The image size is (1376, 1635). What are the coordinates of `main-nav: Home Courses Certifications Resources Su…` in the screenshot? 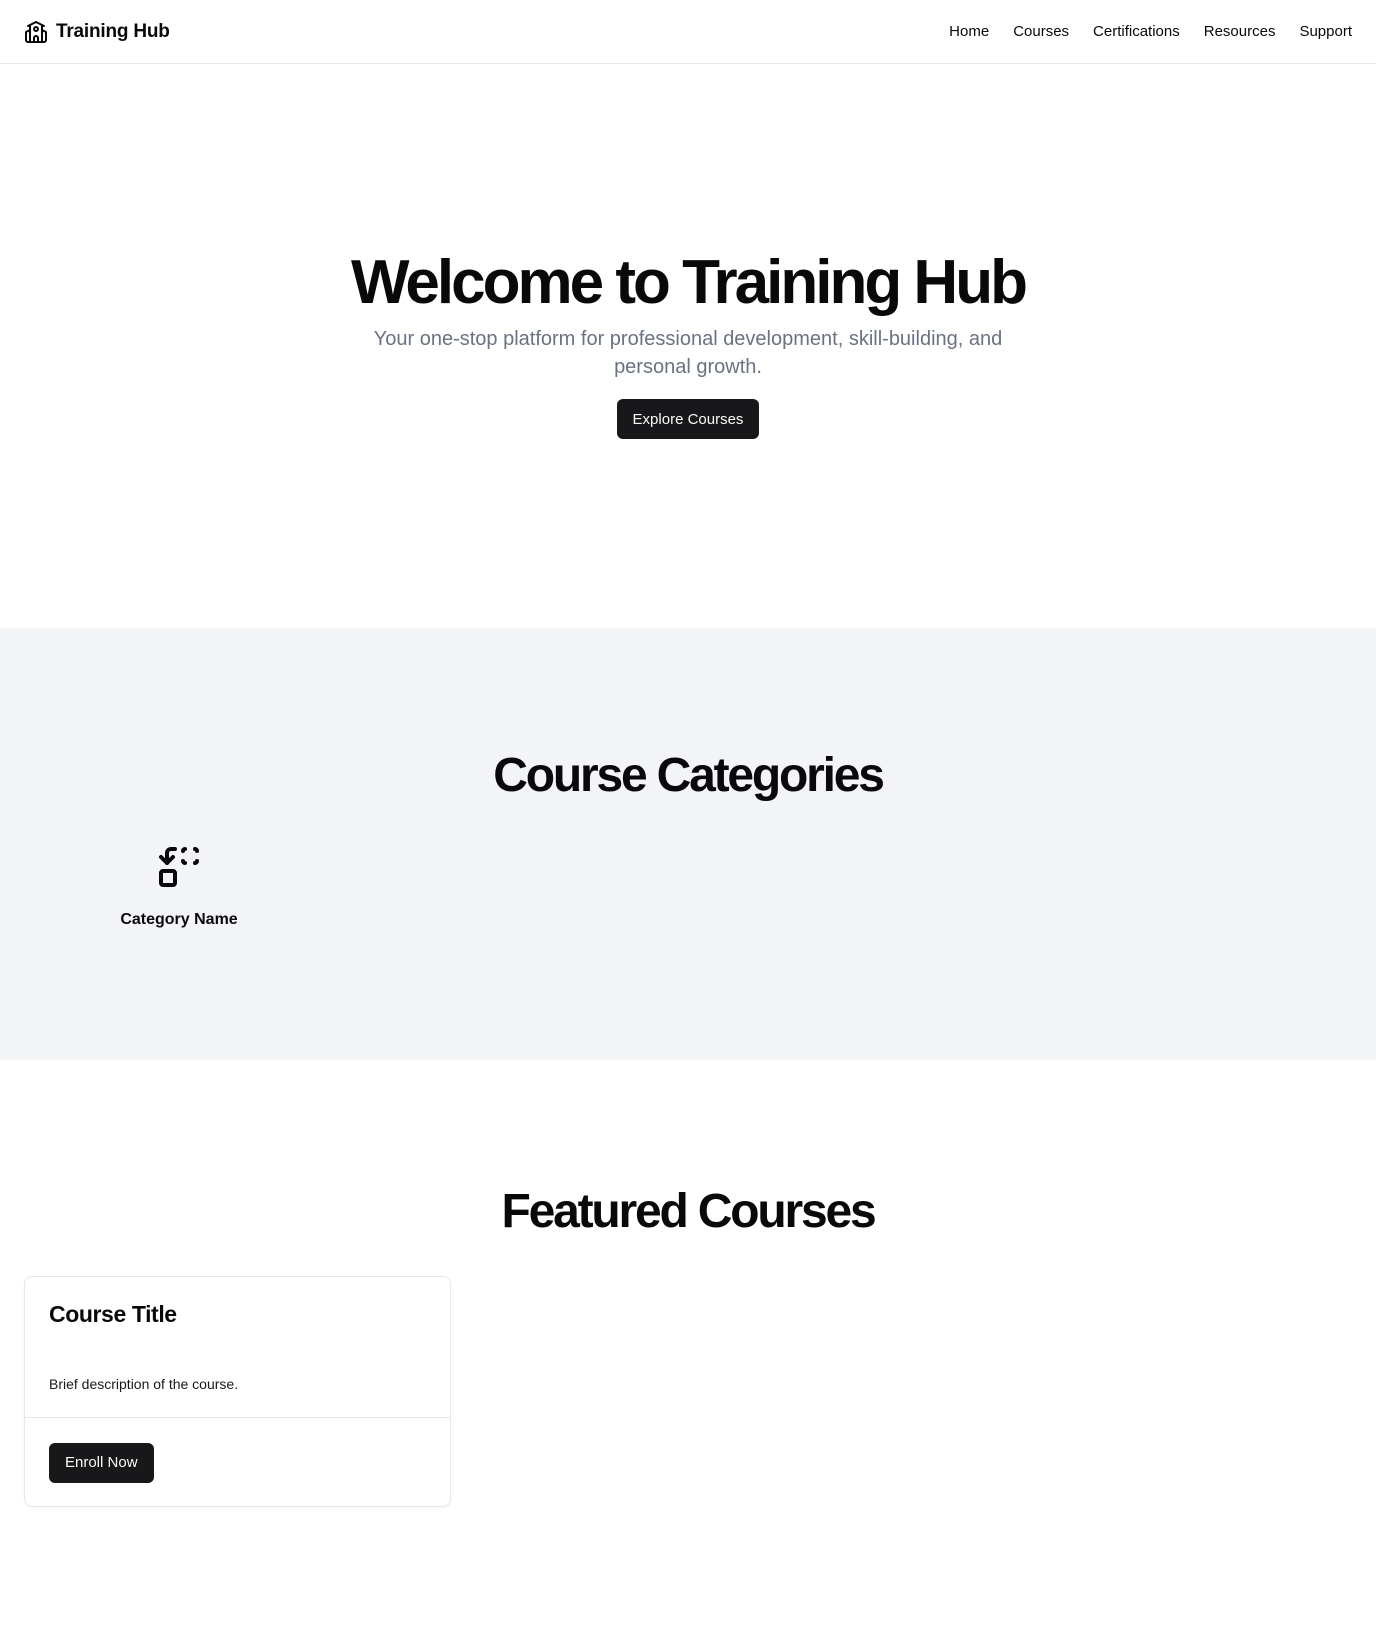 It's located at (1150, 31).